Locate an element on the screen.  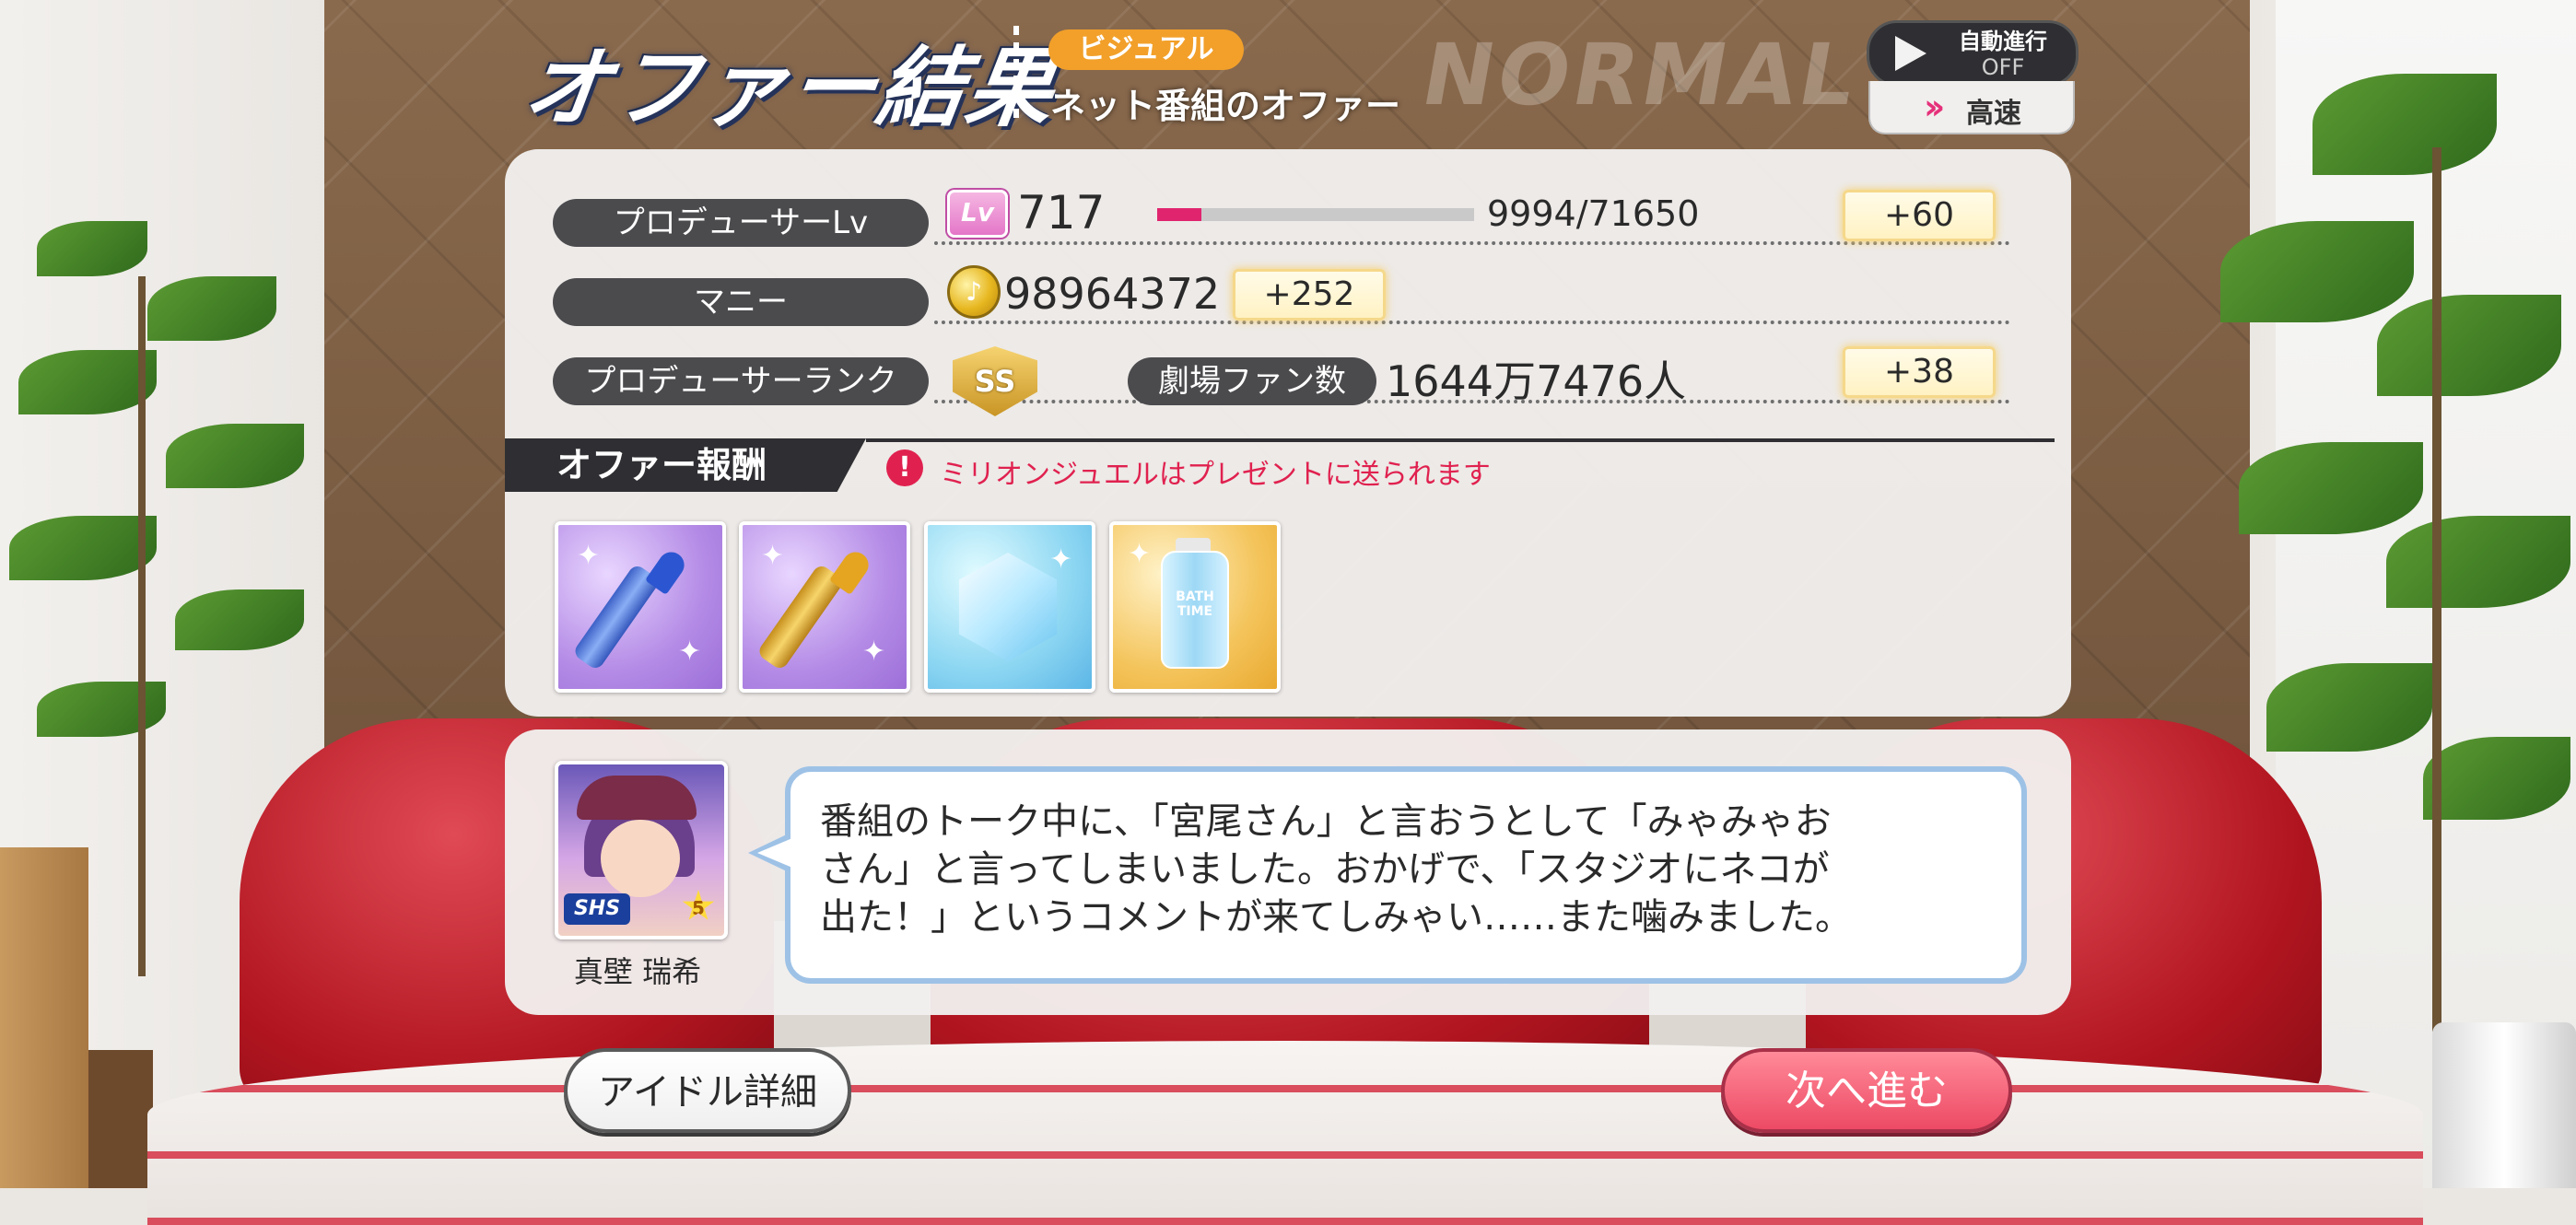
bottle-icon: BATH TIME is located at coordinates (1195, 610).